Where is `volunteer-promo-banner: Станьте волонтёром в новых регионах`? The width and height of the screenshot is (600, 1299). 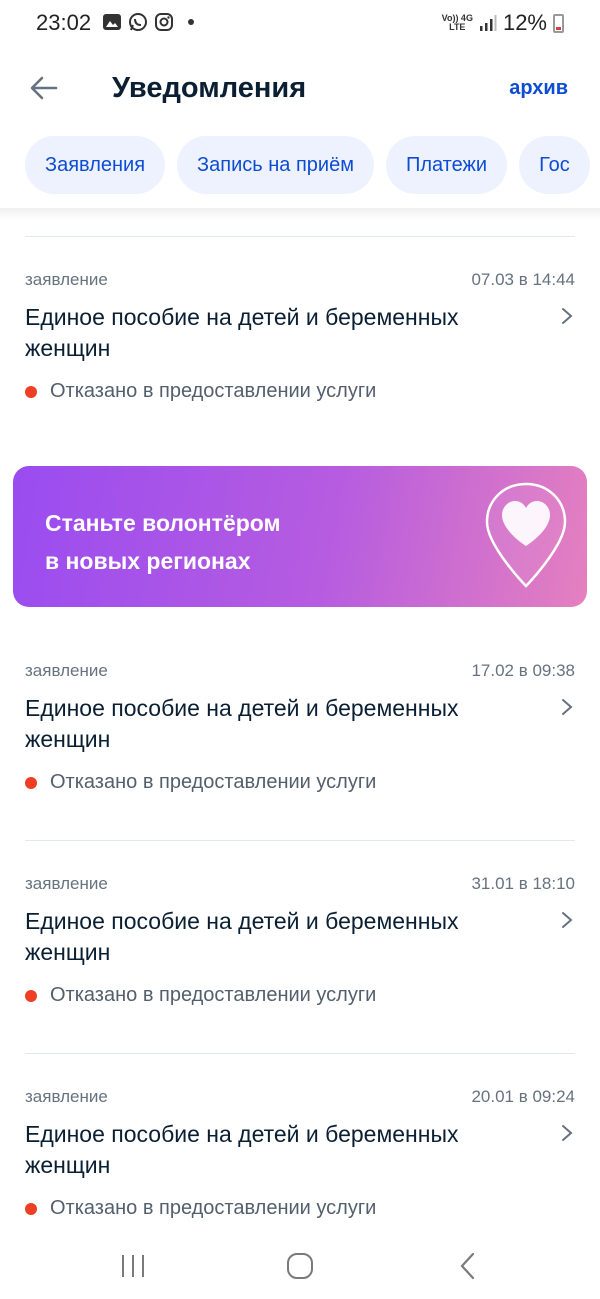
volunteer-promo-banner: Станьте волонтёром в новых регионах is located at coordinates (300, 536).